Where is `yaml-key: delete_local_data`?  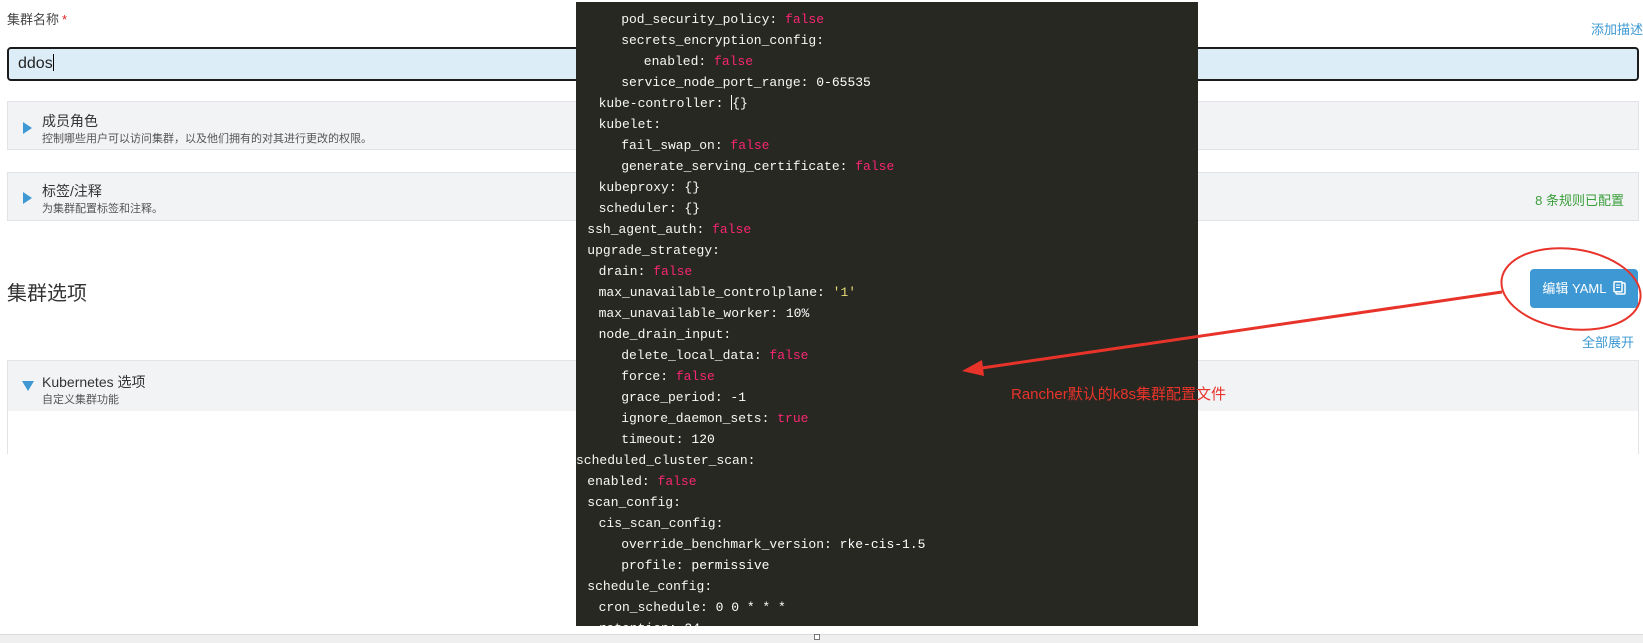 yaml-key: delete_local_data is located at coordinates (687, 355).